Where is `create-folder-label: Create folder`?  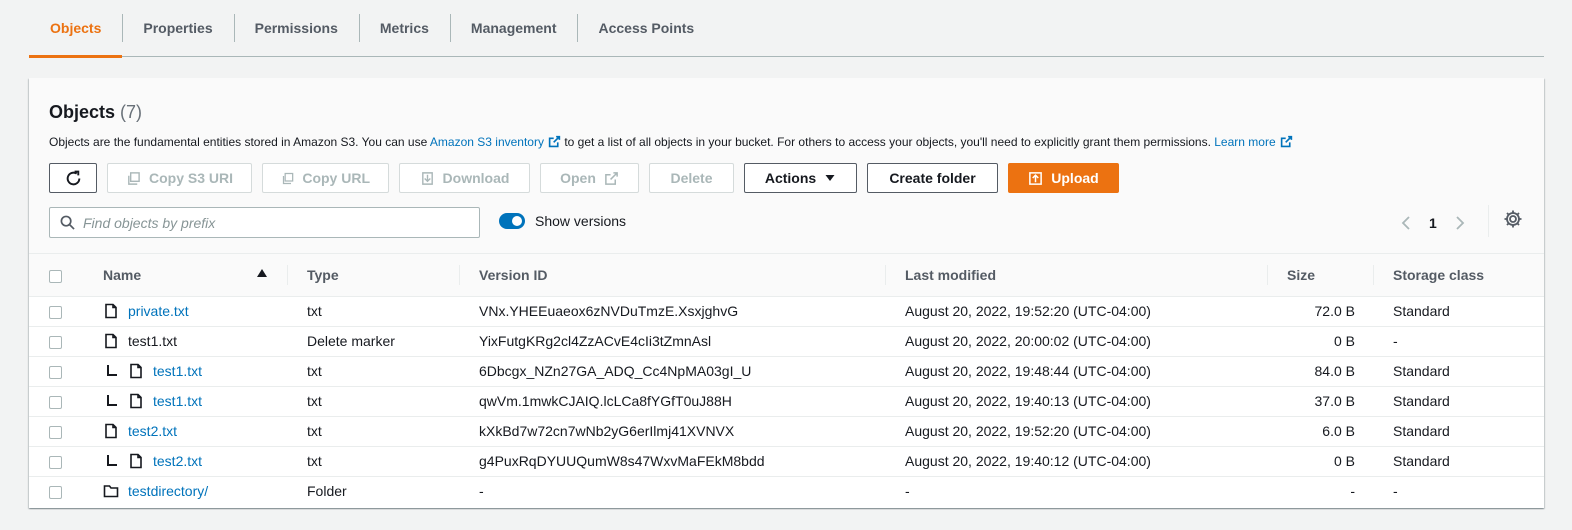
create-folder-label: Create folder is located at coordinates (932, 178).